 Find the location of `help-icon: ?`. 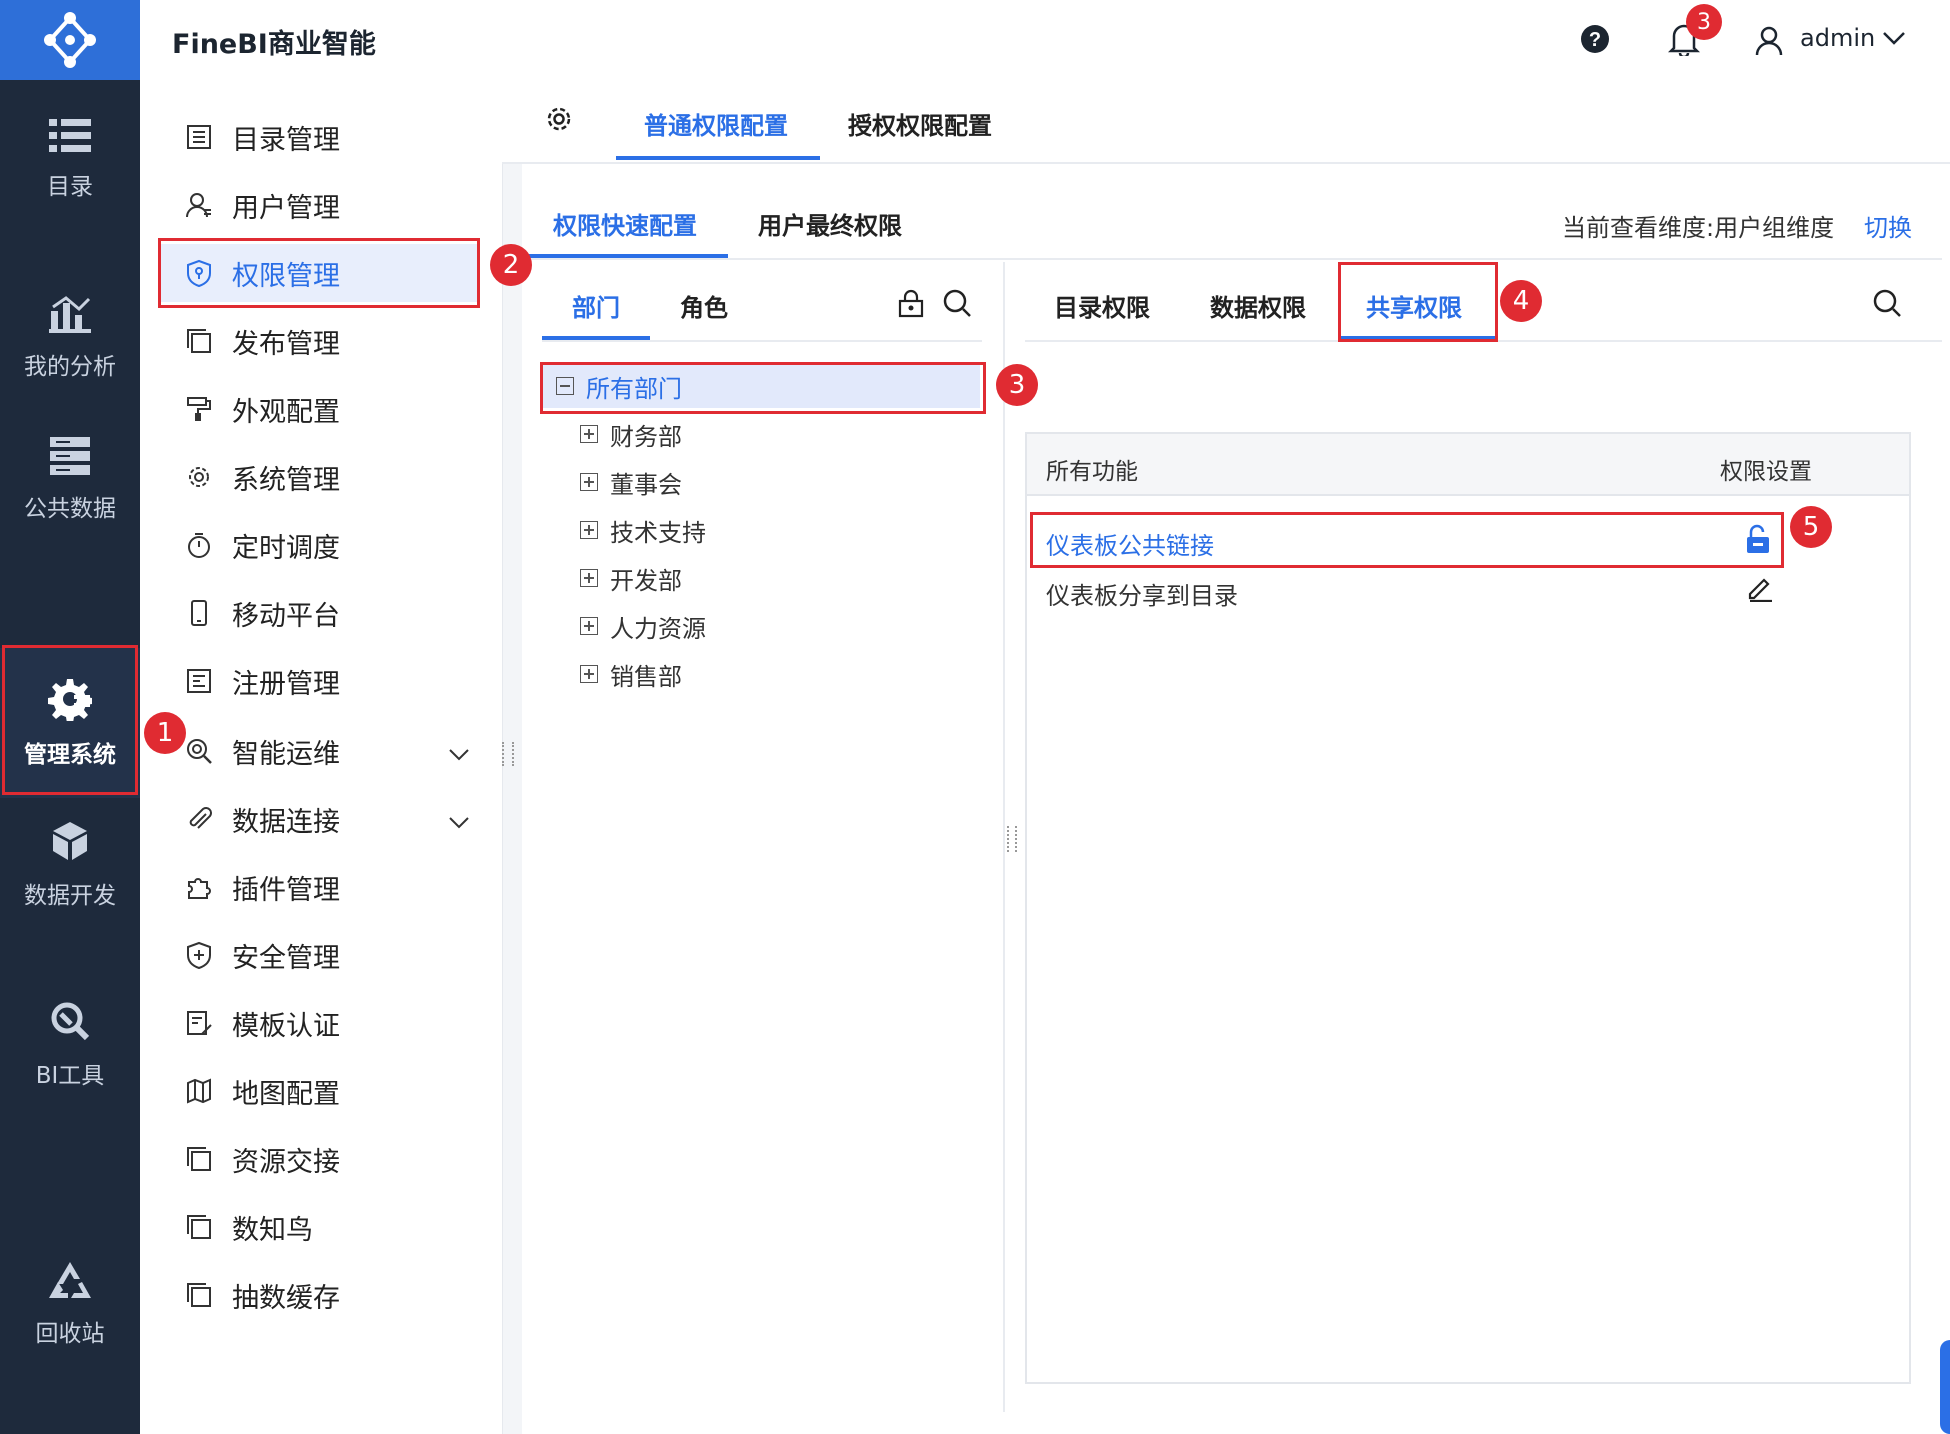

help-icon: ? is located at coordinates (1595, 41).